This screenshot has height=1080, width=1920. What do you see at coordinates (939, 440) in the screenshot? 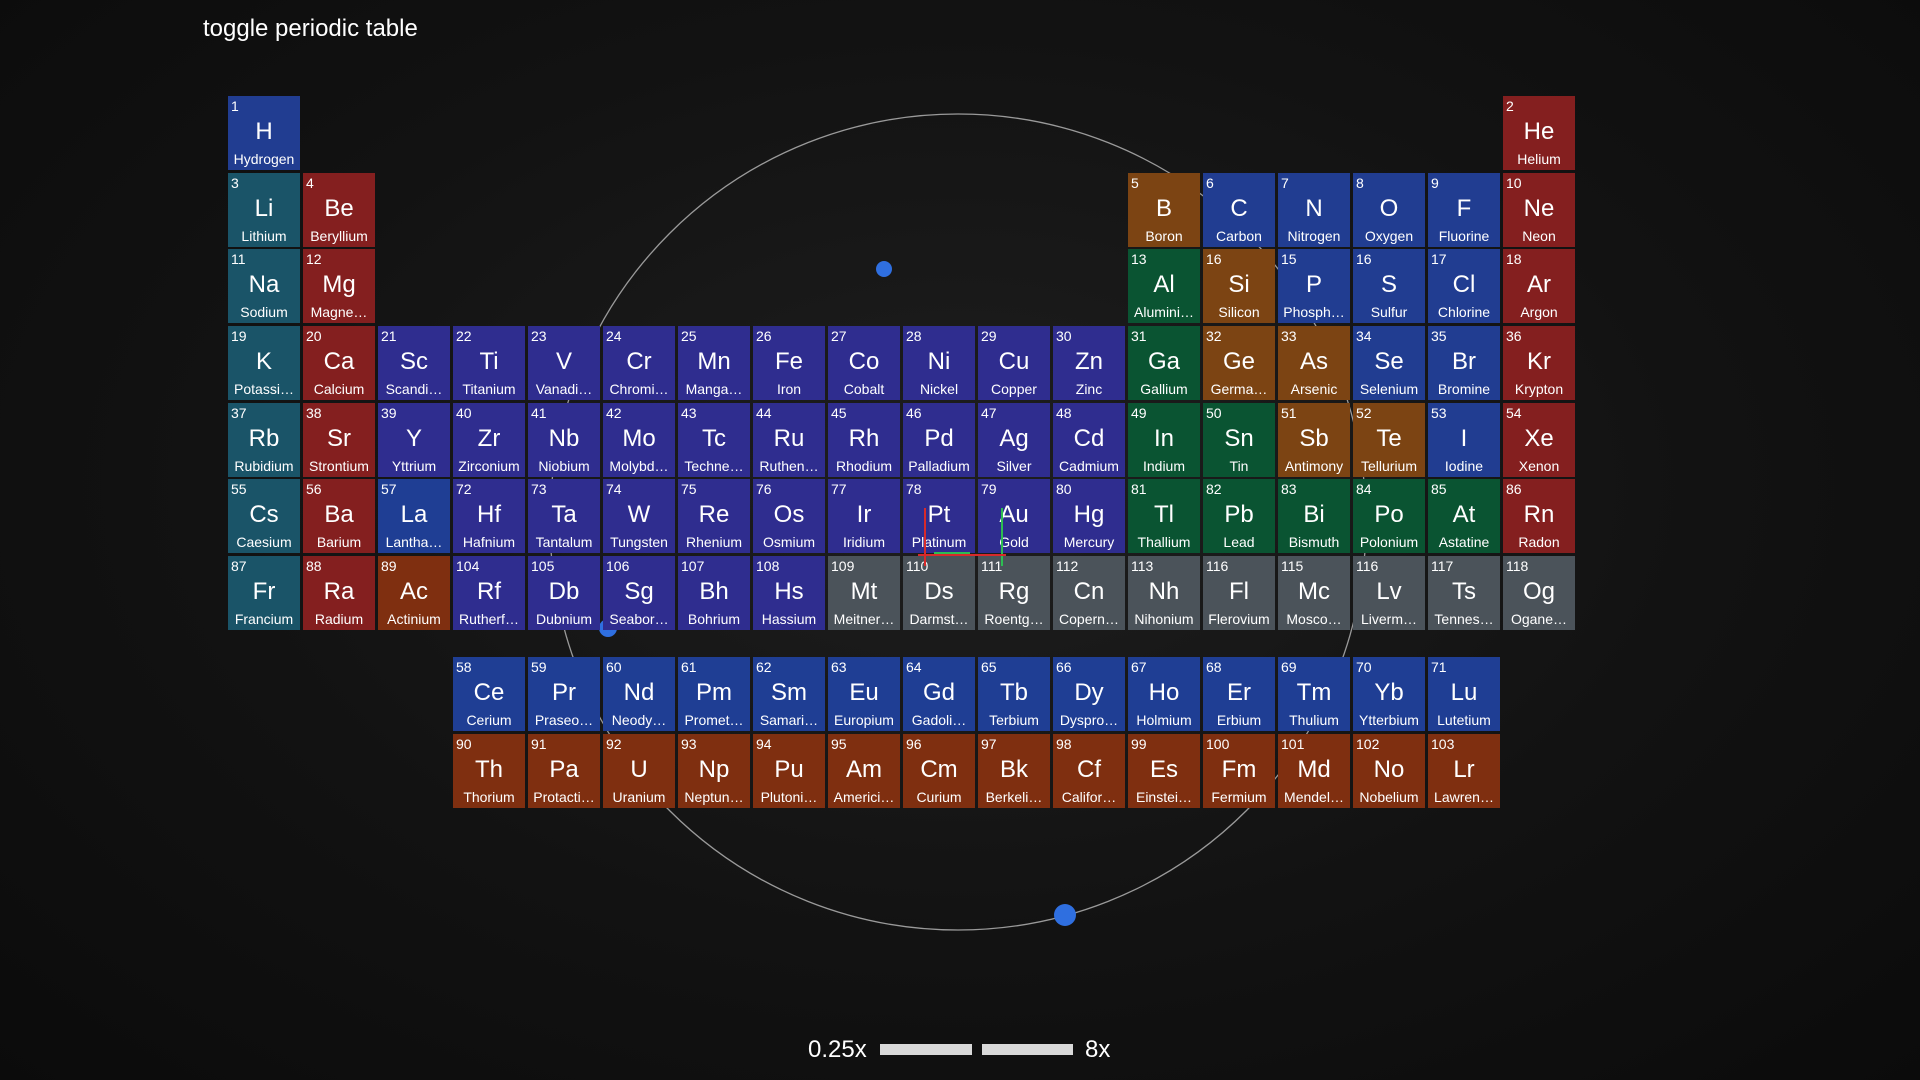
I see `element-cell-pd: 46 Pd Palladium` at bounding box center [939, 440].